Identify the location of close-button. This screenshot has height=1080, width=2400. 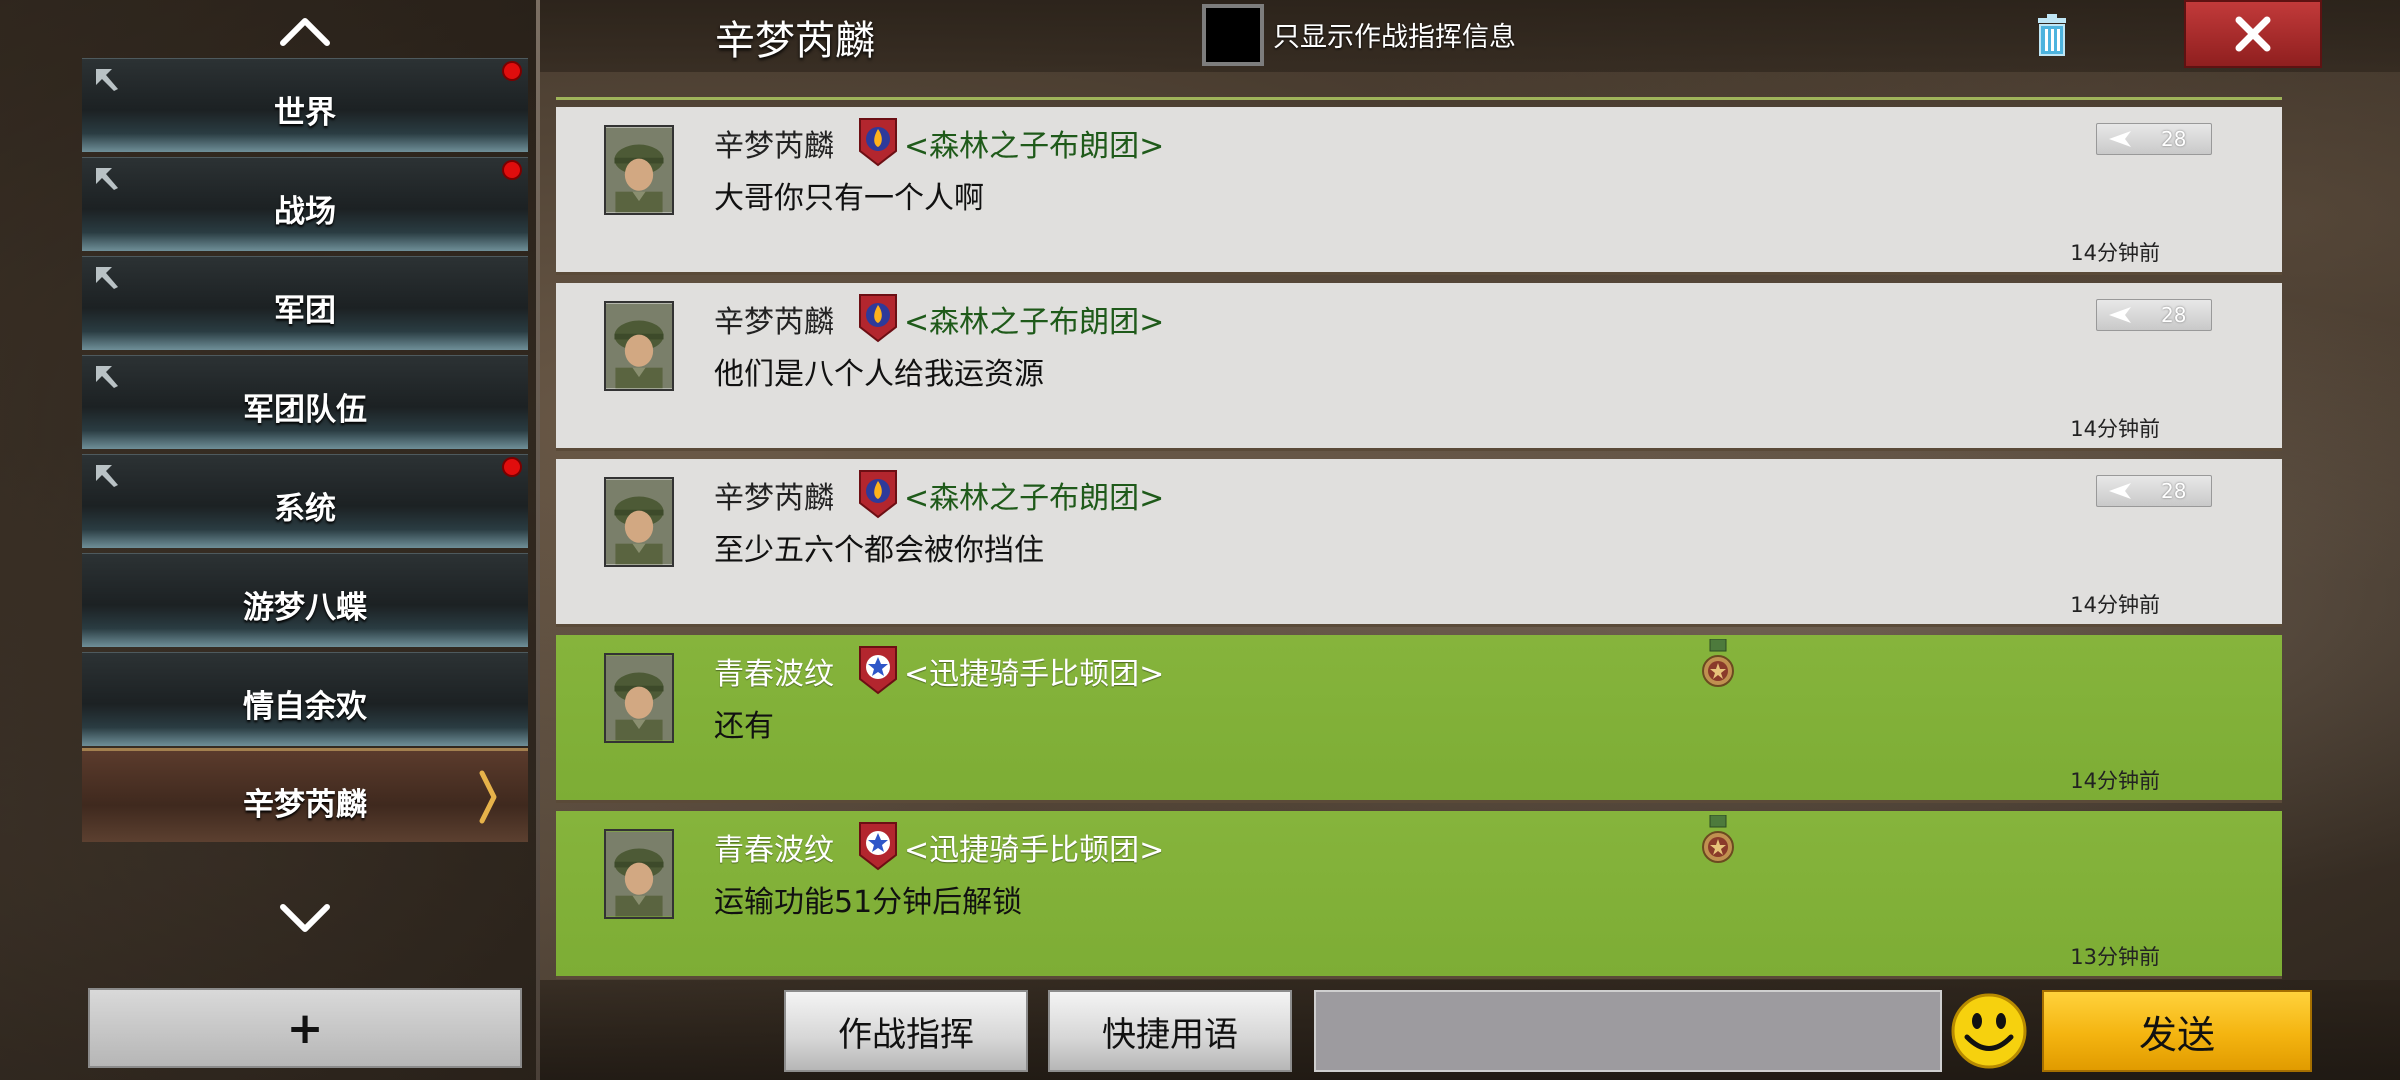
(2253, 34).